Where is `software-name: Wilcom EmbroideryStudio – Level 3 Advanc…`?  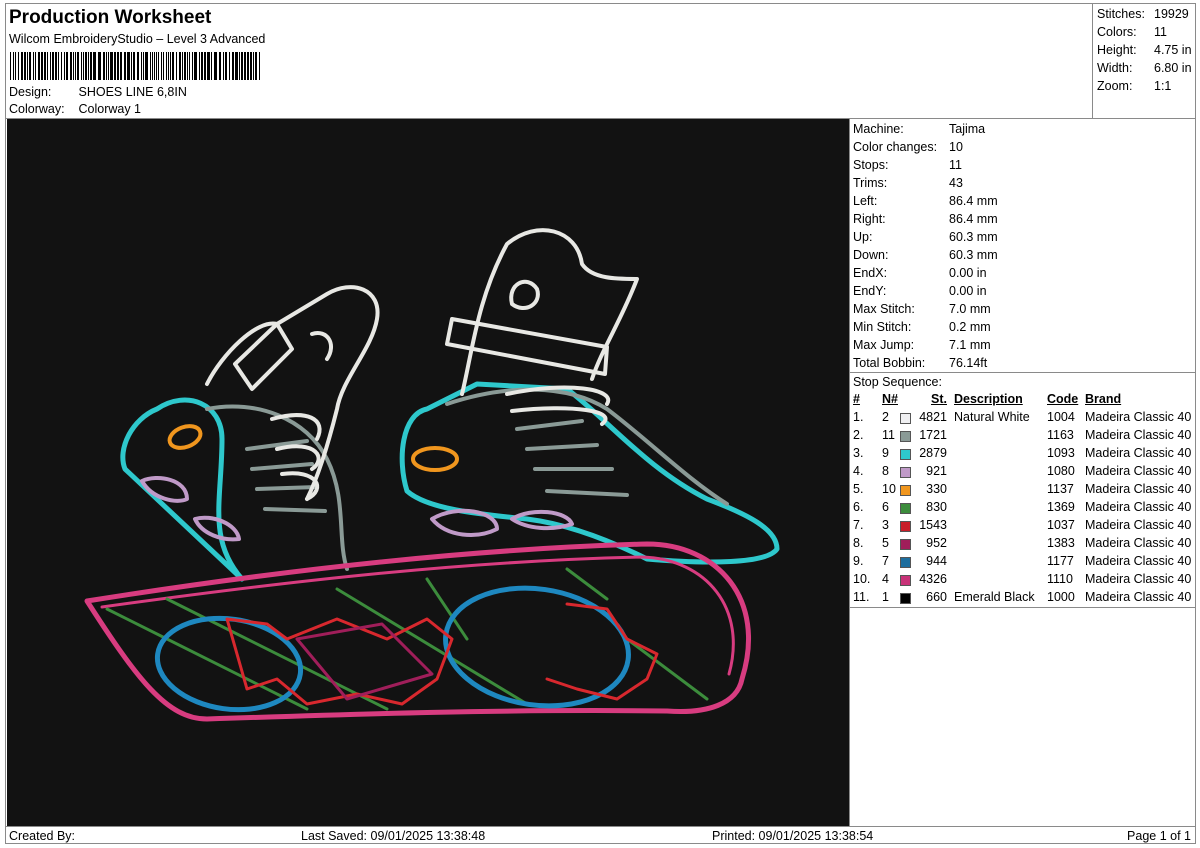 software-name: Wilcom EmbroideryStudio – Level 3 Advanc… is located at coordinates (137, 39).